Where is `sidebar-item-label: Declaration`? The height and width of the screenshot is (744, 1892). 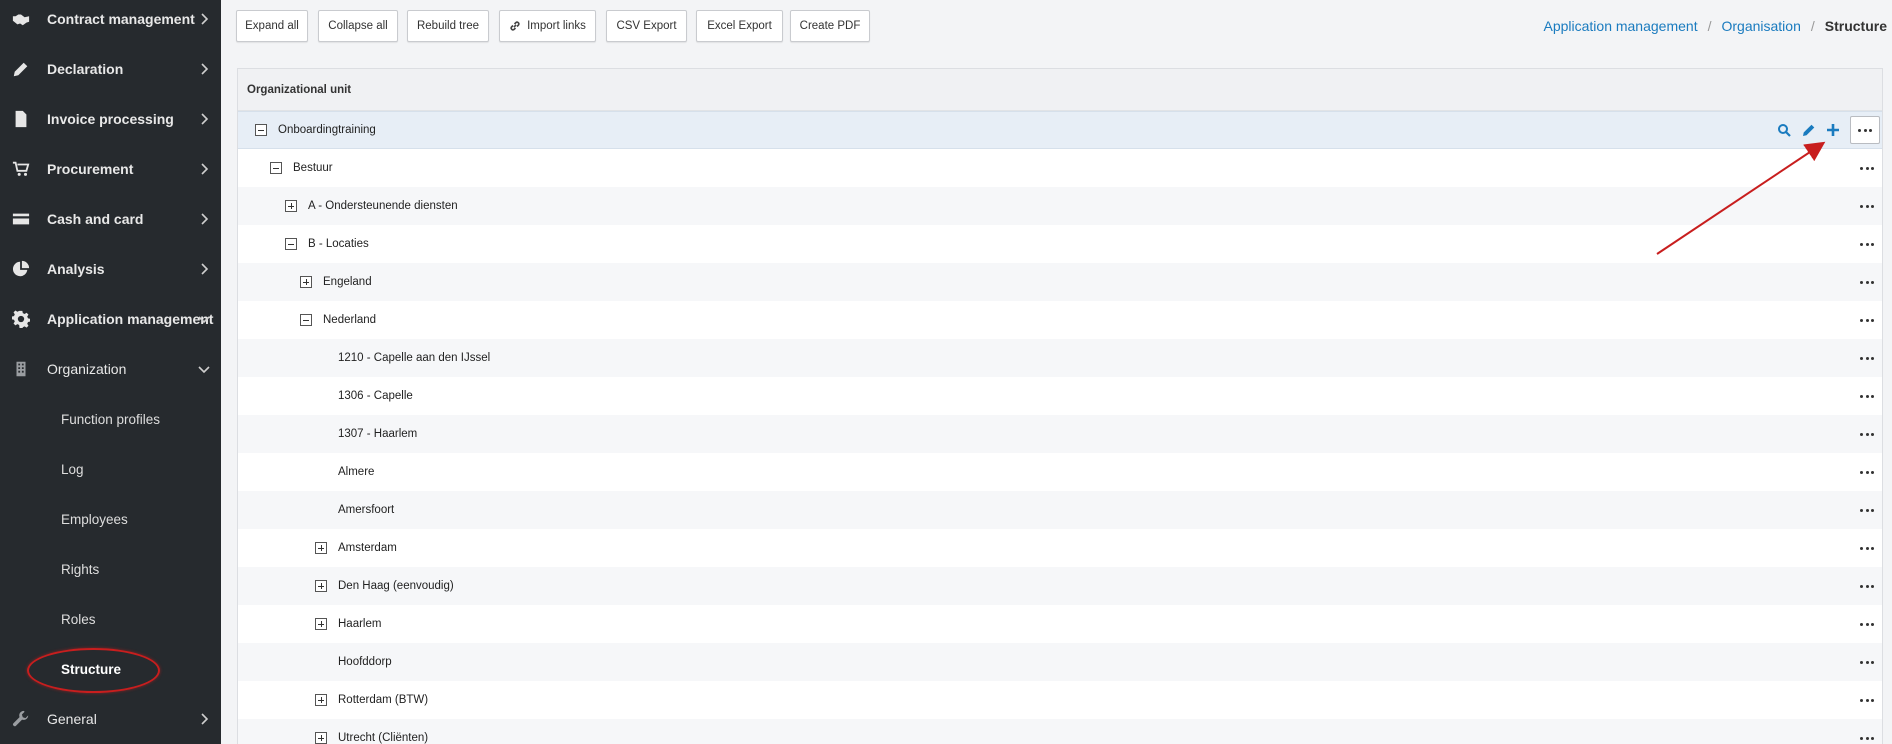
sidebar-item-label: Declaration is located at coordinates (85, 69).